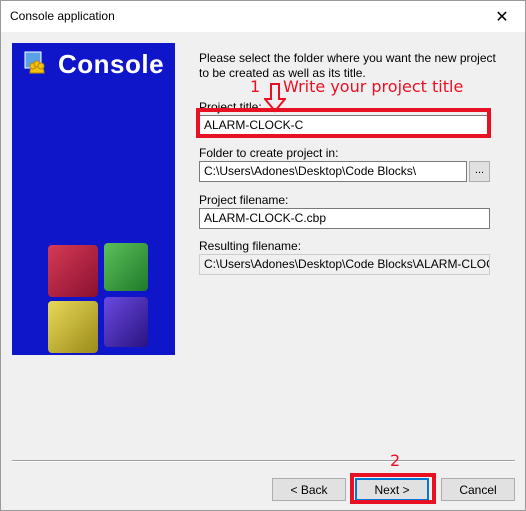  I want to click on project-filename-label: Project filename:, so click(244, 200).